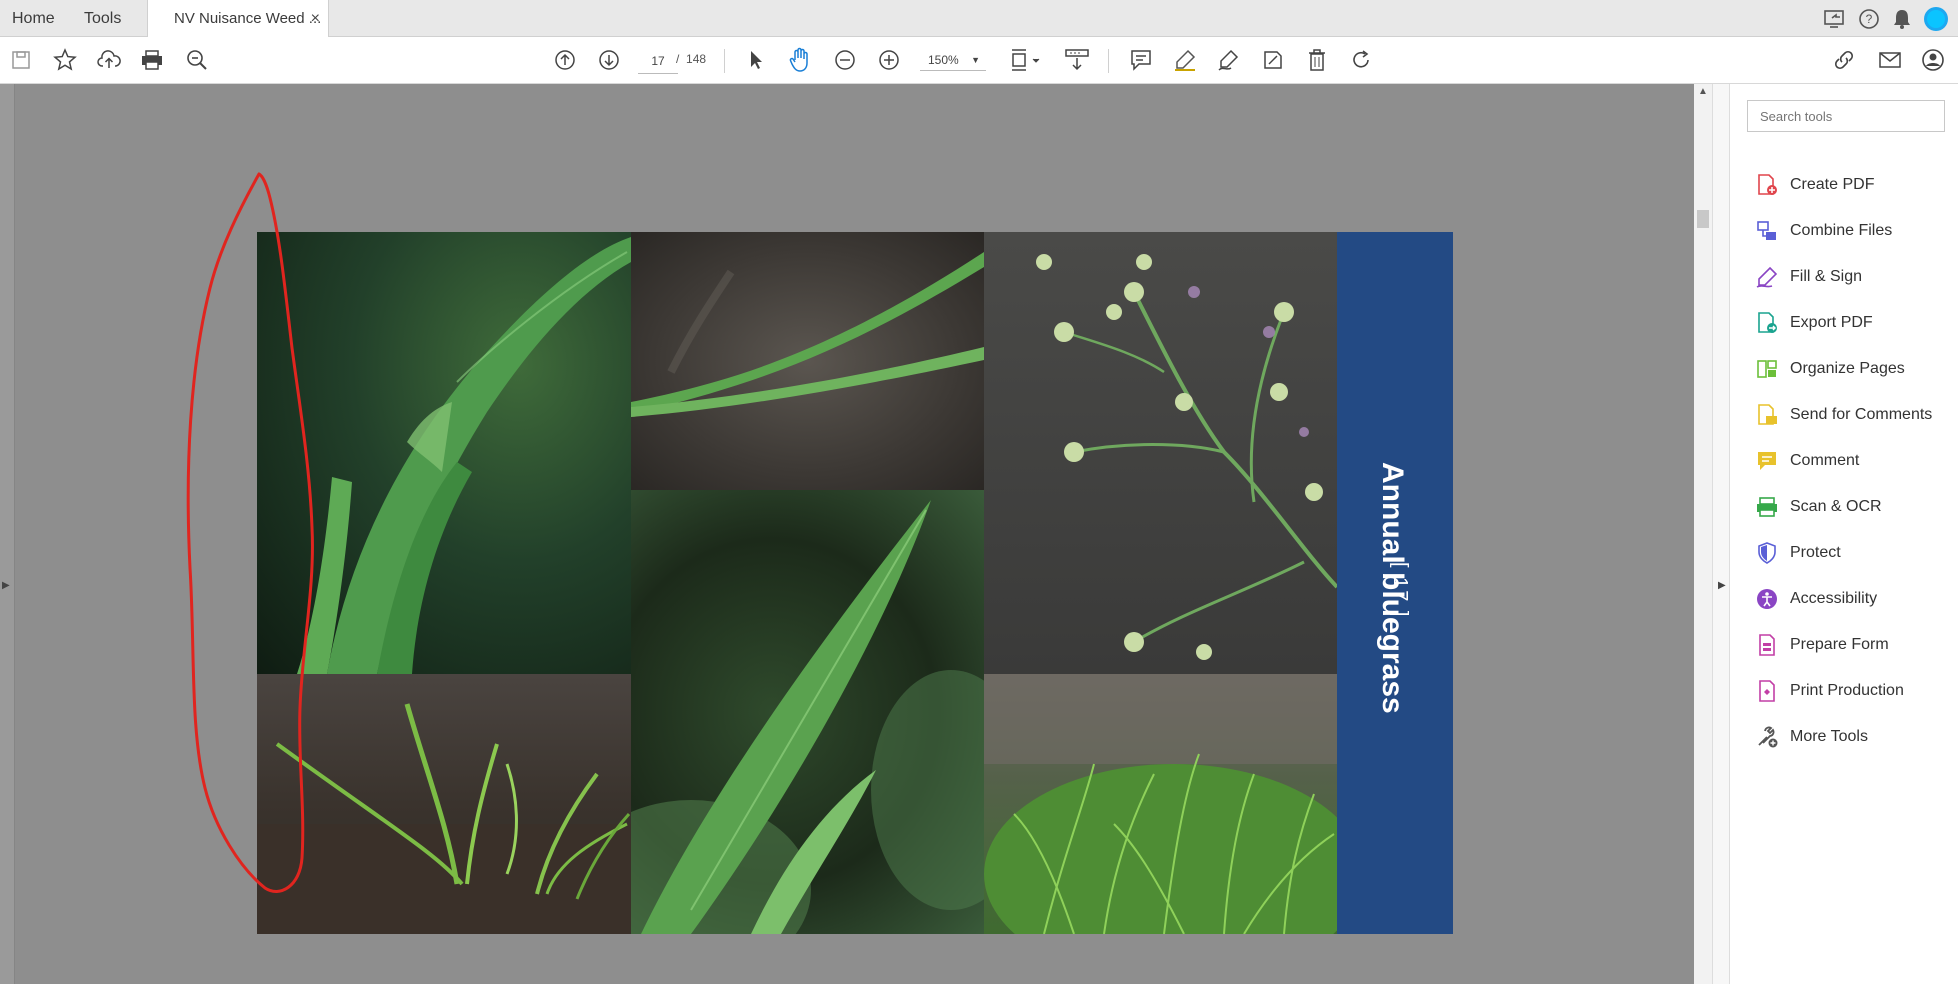 The height and width of the screenshot is (984, 1958). I want to click on tab-document: NV Nuisance Weed ... ×, so click(238, 19).